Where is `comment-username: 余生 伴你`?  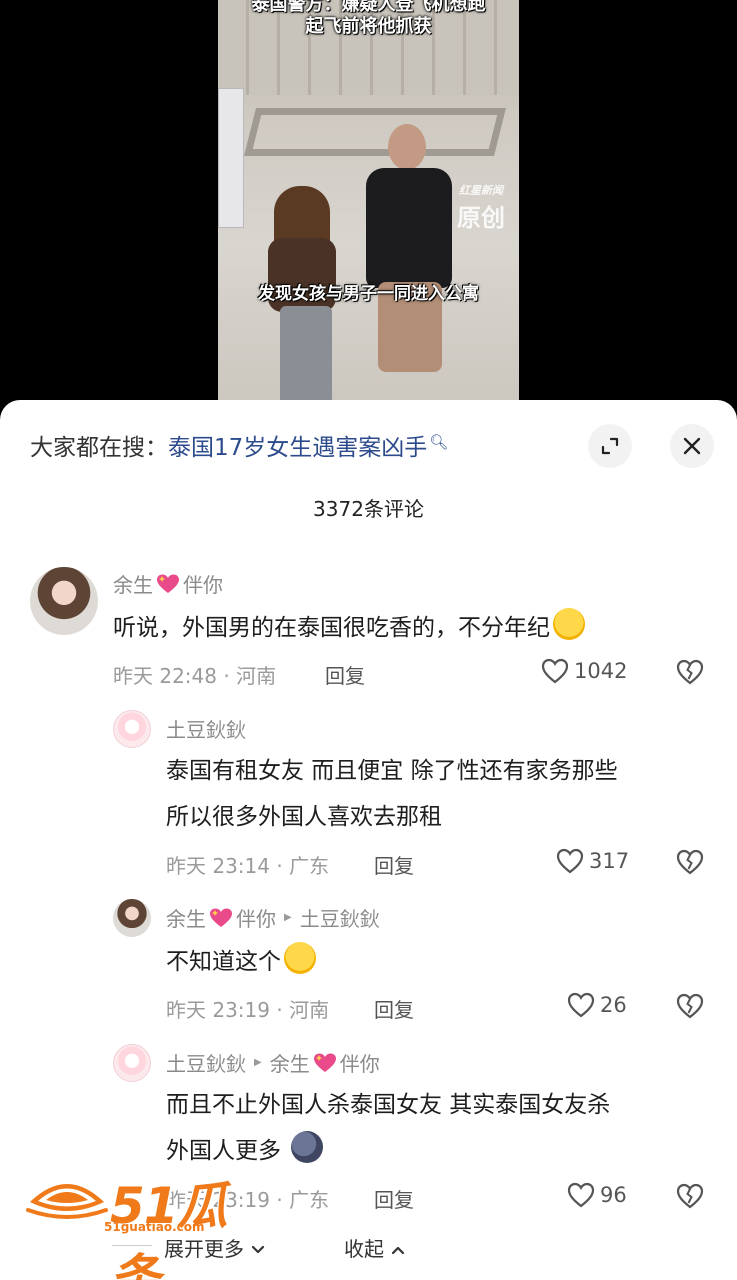
comment-username: 余生 伴你 is located at coordinates (168, 583).